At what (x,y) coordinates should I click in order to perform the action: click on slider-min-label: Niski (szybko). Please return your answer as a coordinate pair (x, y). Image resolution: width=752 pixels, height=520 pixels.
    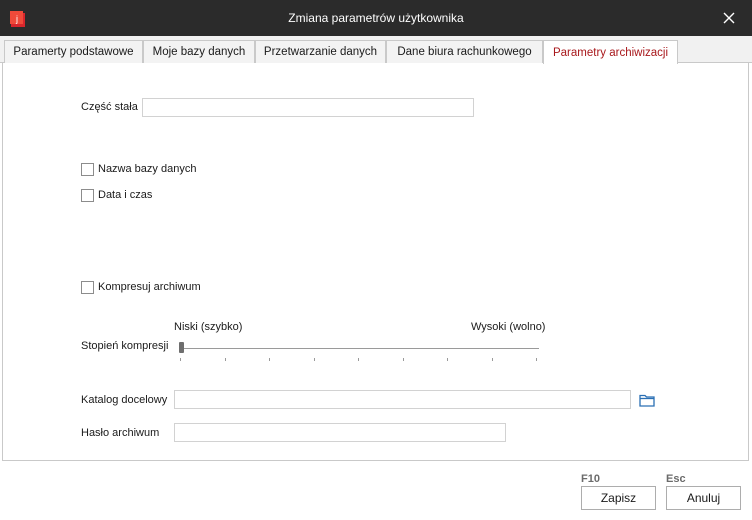
    Looking at the image, I should click on (208, 327).